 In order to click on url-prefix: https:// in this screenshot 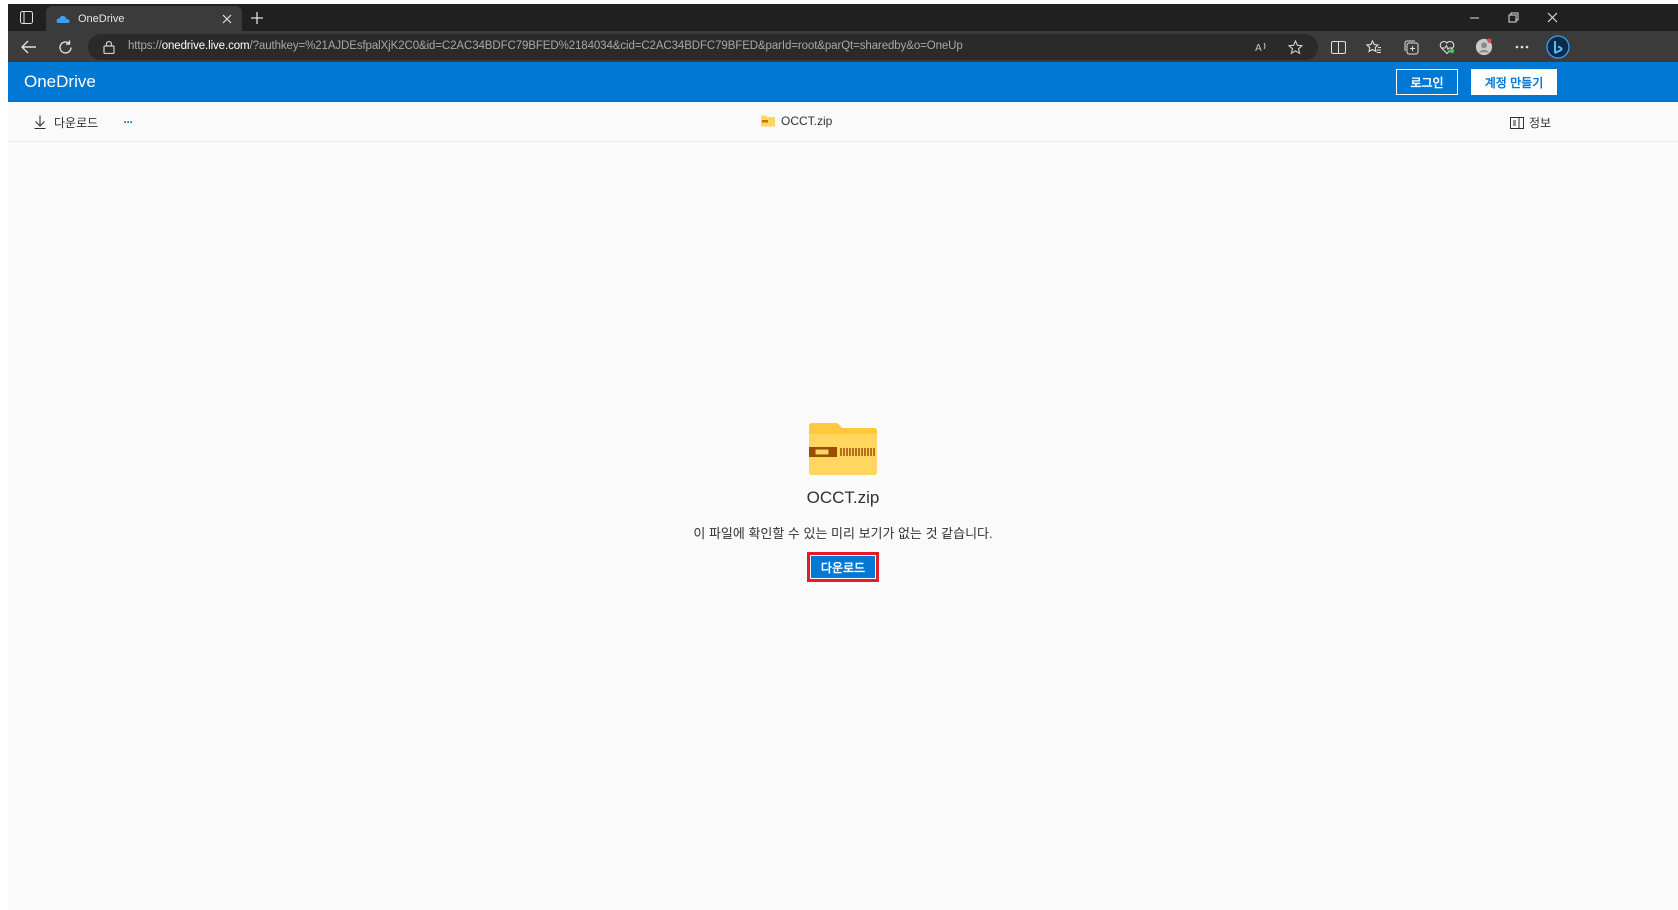, I will do `click(145, 46)`.